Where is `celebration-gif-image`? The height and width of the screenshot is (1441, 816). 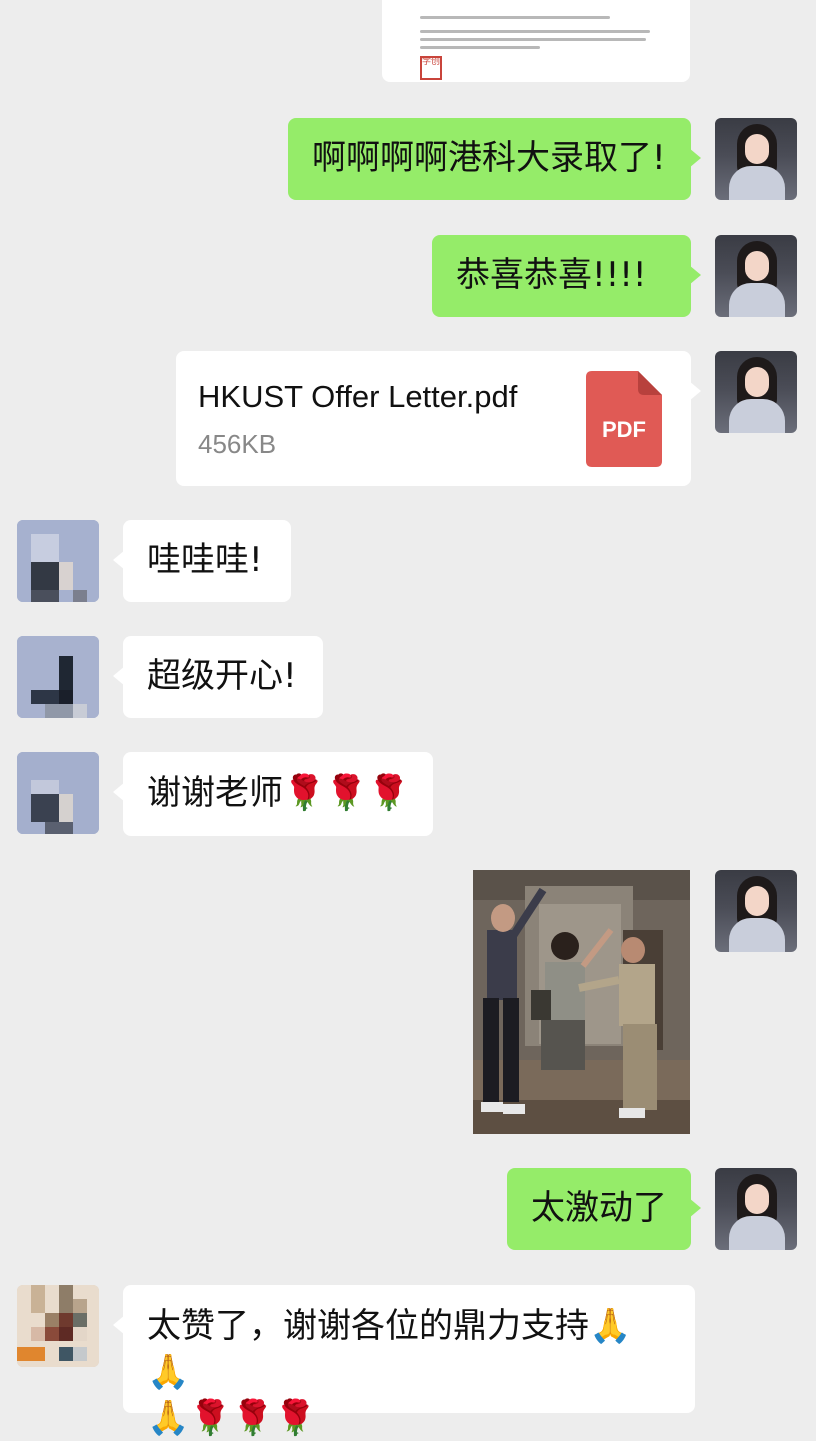 celebration-gif-image is located at coordinates (581, 1002).